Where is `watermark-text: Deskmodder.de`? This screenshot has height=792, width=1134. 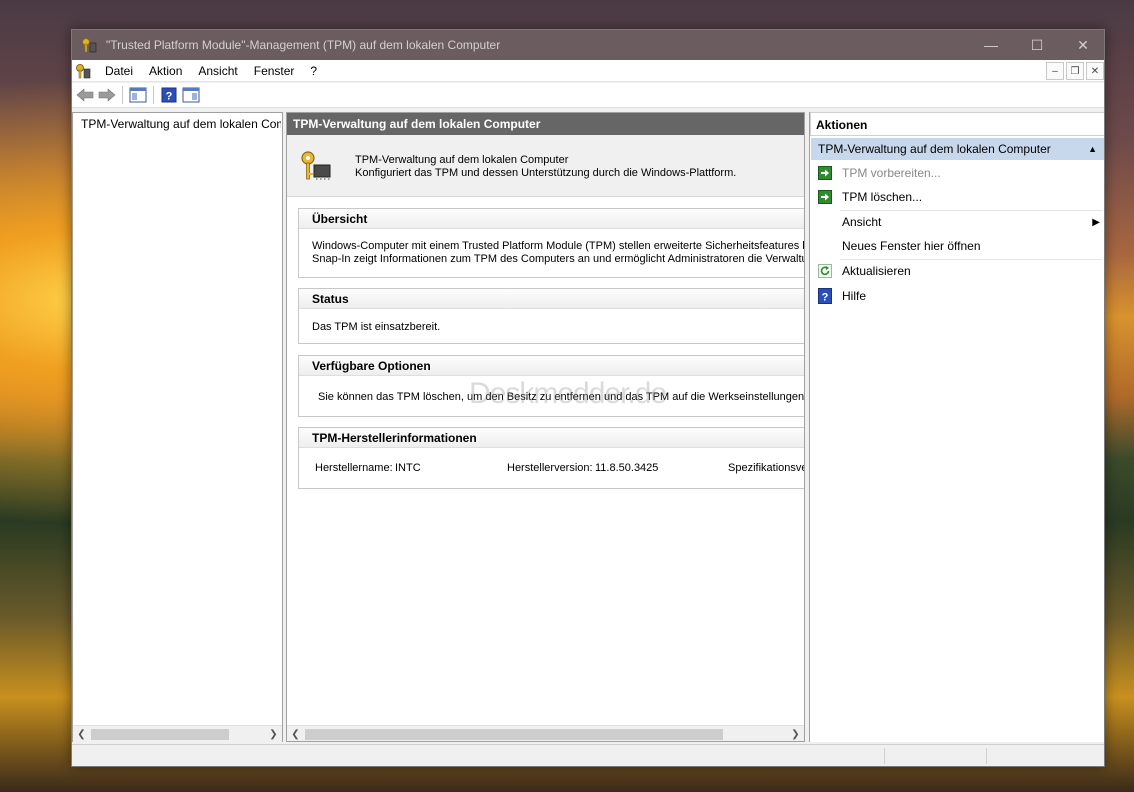
watermark-text: Deskmodder.de is located at coordinates (568, 393).